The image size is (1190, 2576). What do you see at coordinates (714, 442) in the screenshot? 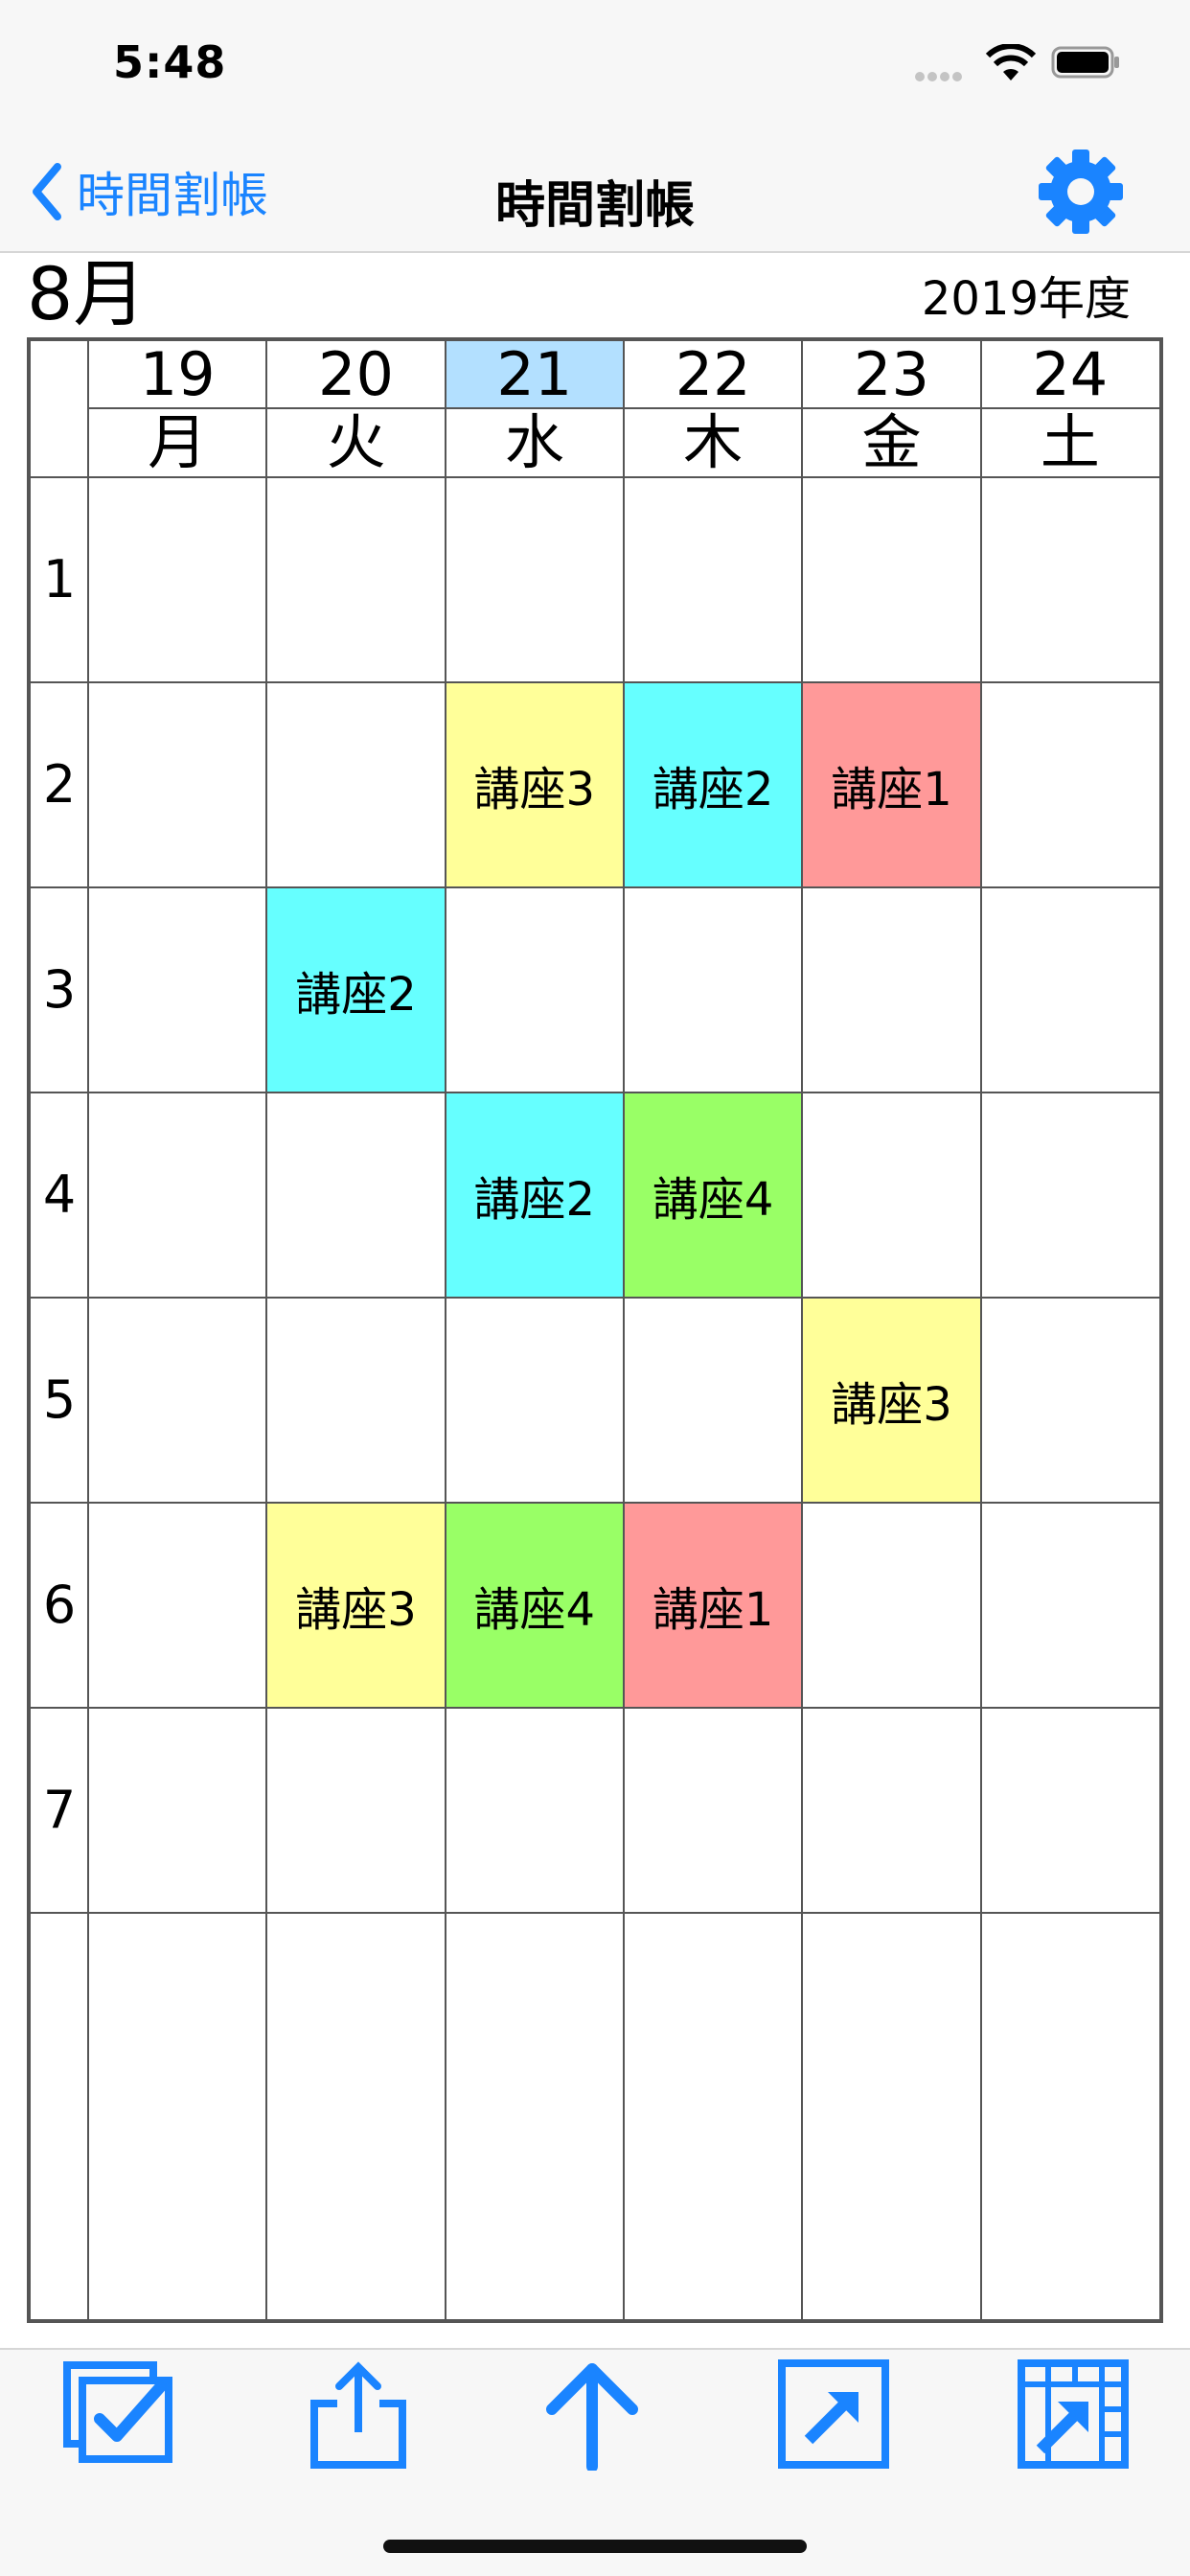
I see `day-of-week: 木` at bounding box center [714, 442].